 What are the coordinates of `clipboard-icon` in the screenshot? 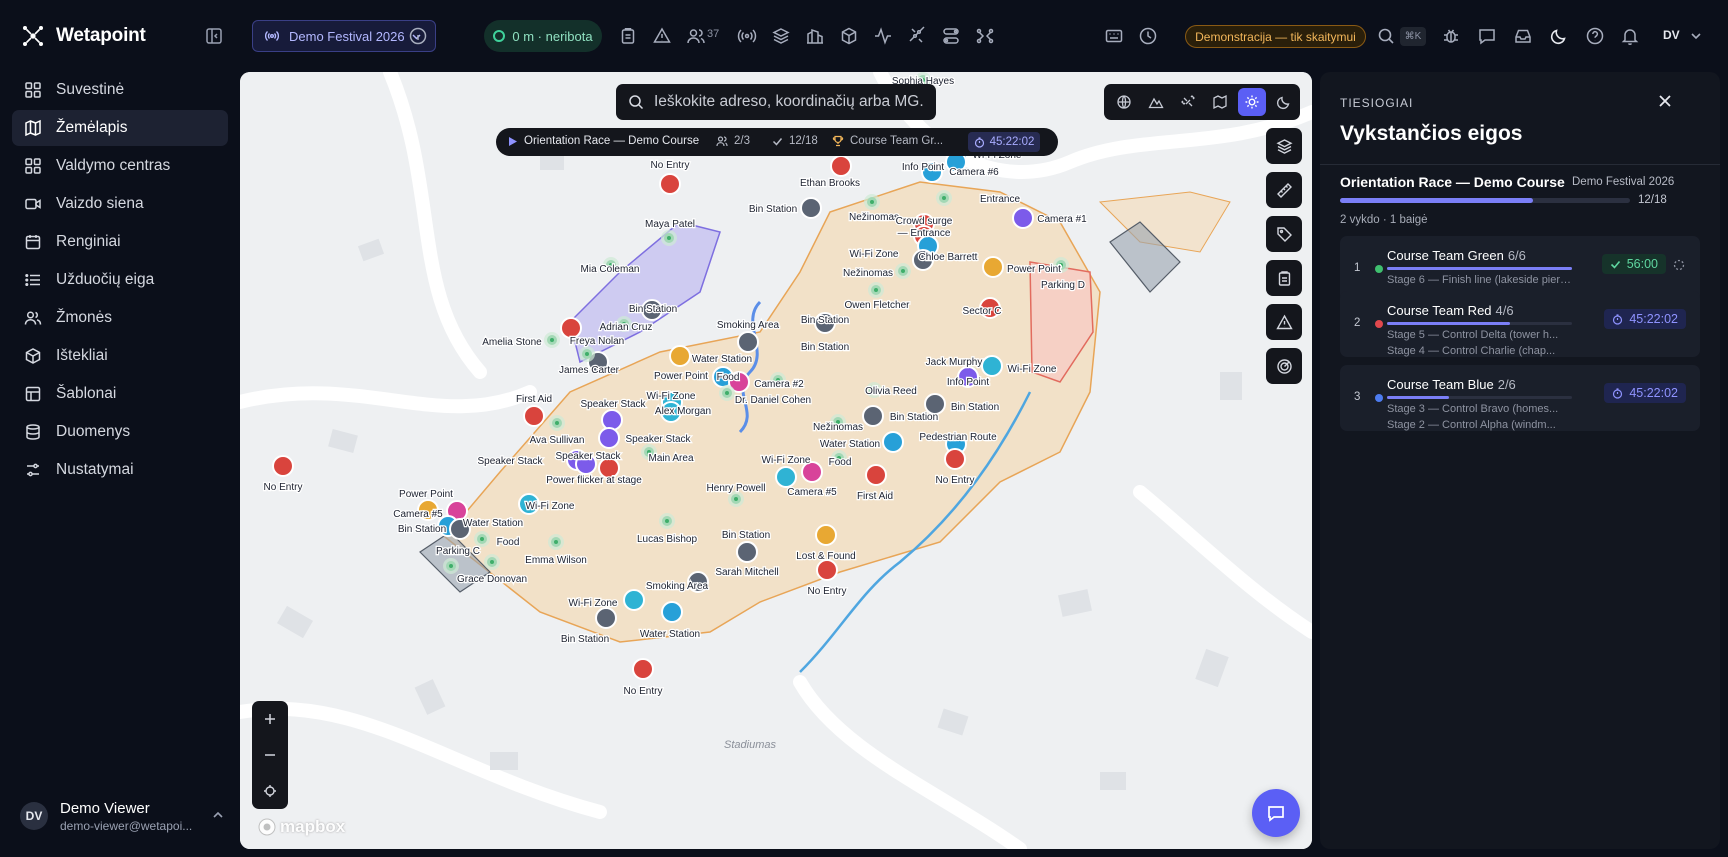 It's located at (628, 36).